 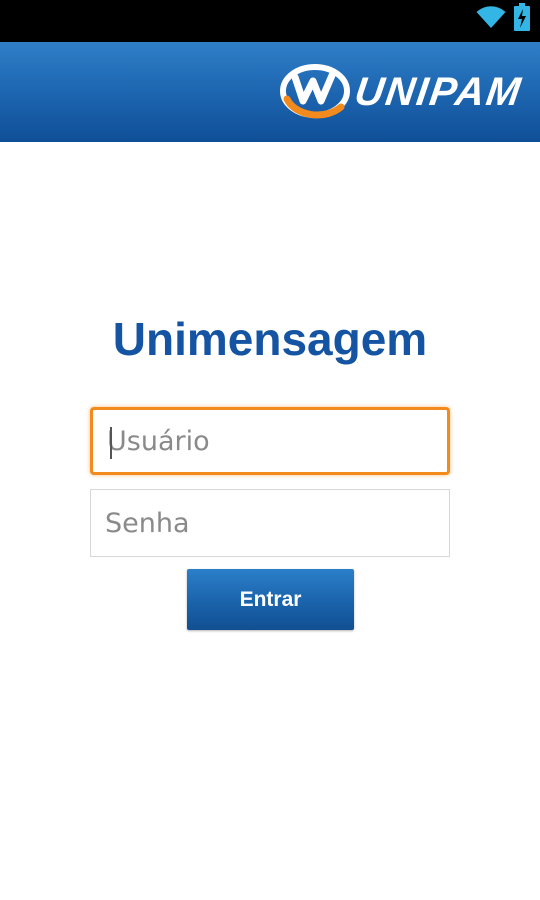 I want to click on wifi-icon, so click(x=491, y=19).